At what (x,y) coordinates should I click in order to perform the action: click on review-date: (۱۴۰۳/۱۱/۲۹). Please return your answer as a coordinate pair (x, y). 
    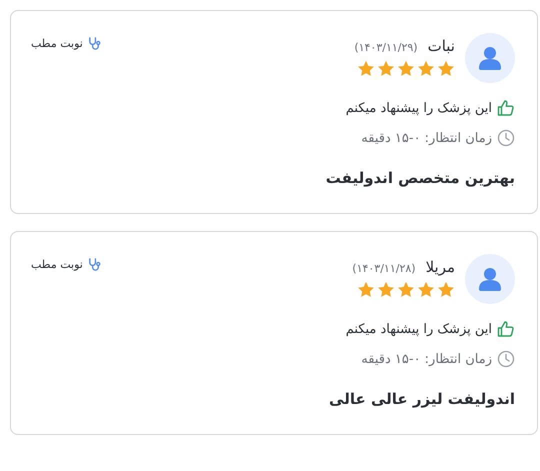
    Looking at the image, I should click on (386, 47).